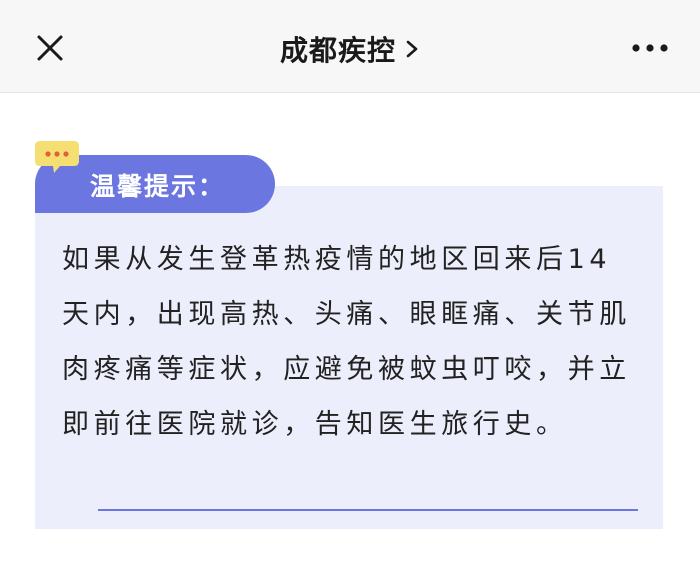 This screenshot has height=572, width=700. What do you see at coordinates (368, 510) in the screenshot?
I see `card-underline` at bounding box center [368, 510].